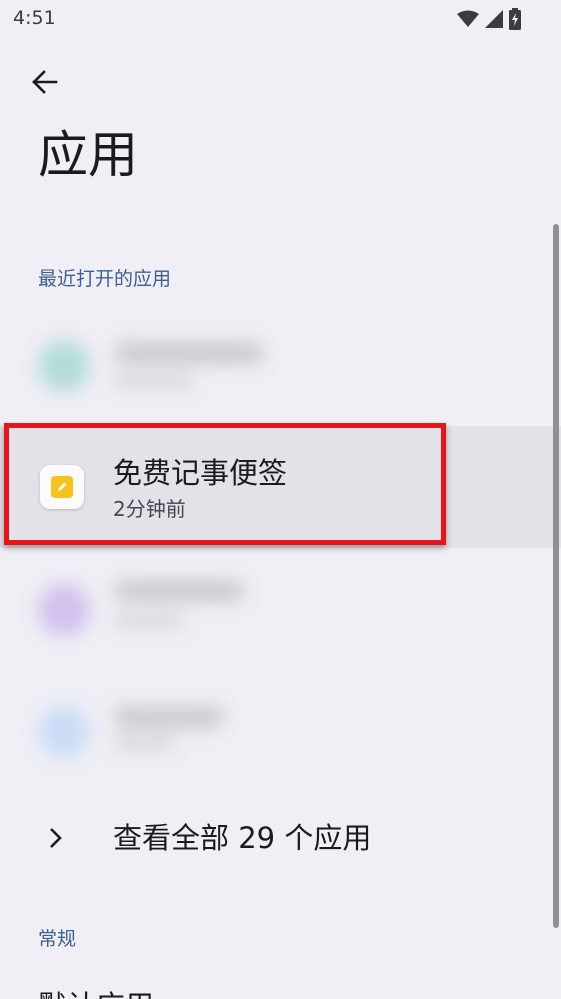  Describe the element at coordinates (494, 19) in the screenshot. I see `signal-icon` at that location.